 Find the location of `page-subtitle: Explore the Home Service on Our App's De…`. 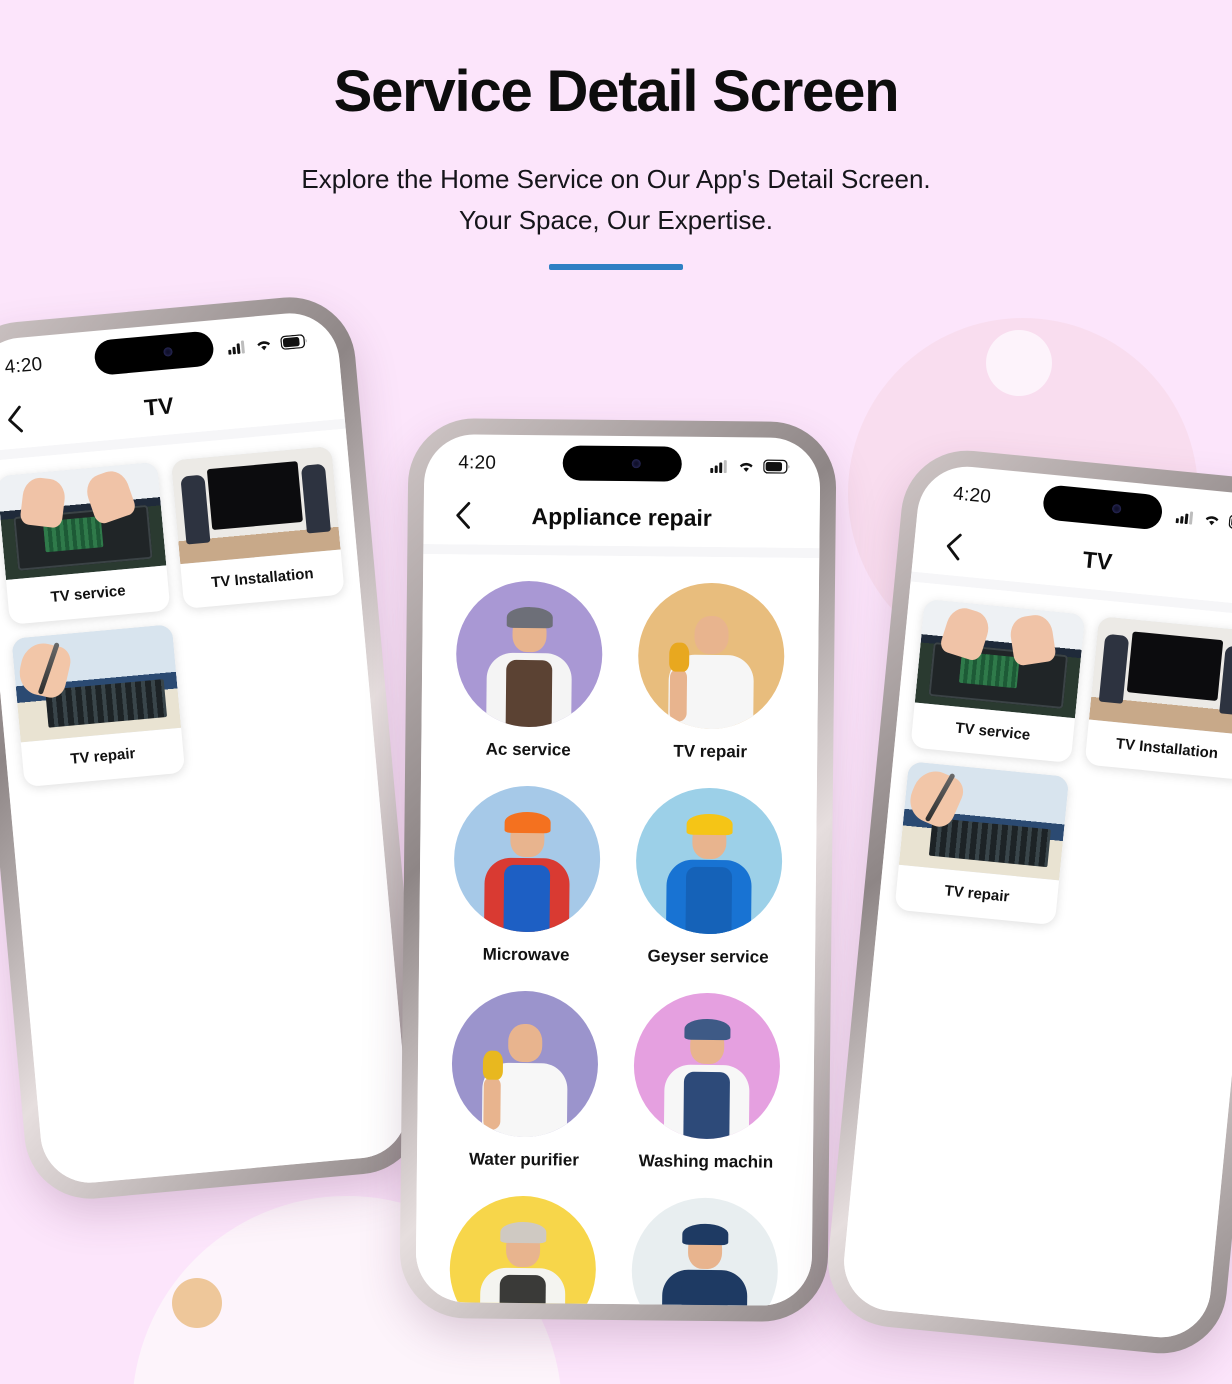

page-subtitle: Explore the Home Service on Our App's De… is located at coordinates (616, 200).